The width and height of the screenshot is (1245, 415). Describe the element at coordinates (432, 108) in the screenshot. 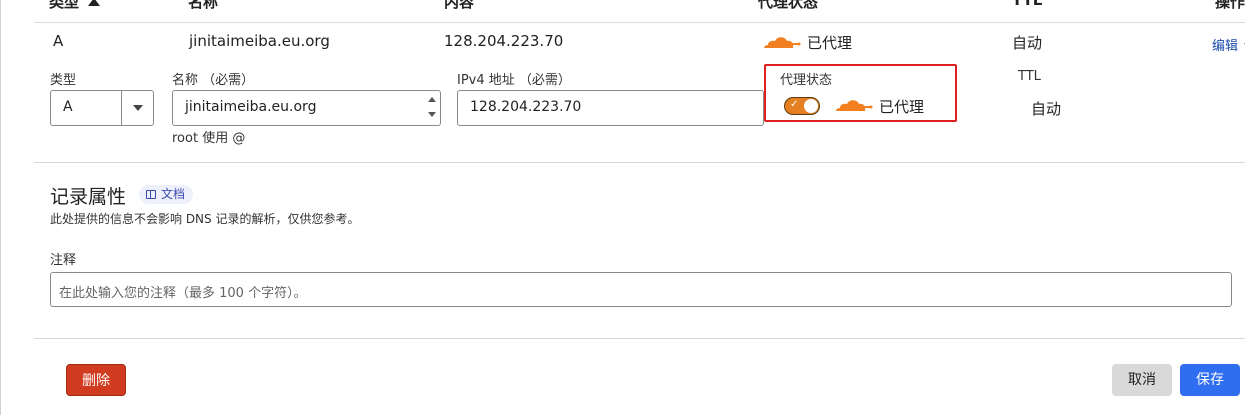

I see `name-spinner` at that location.